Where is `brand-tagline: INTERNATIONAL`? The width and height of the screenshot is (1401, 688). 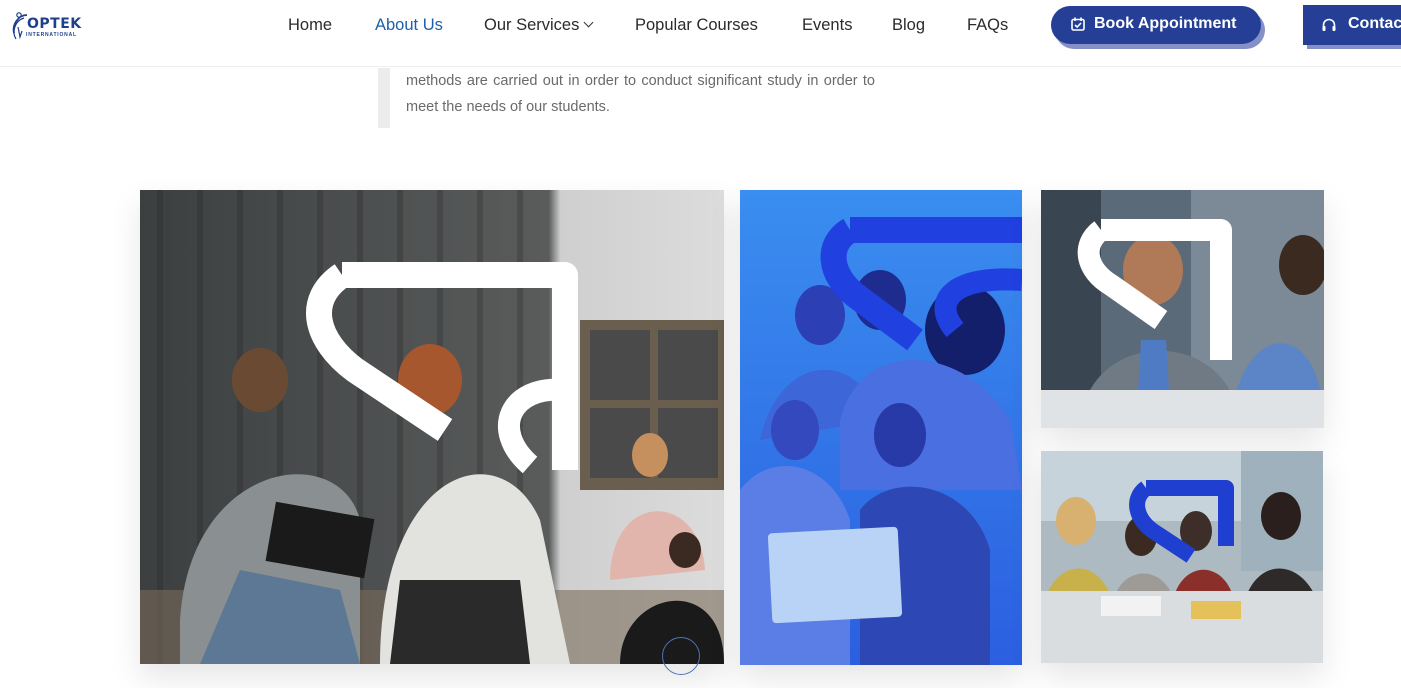
brand-tagline: INTERNATIONAL is located at coordinates (51, 35).